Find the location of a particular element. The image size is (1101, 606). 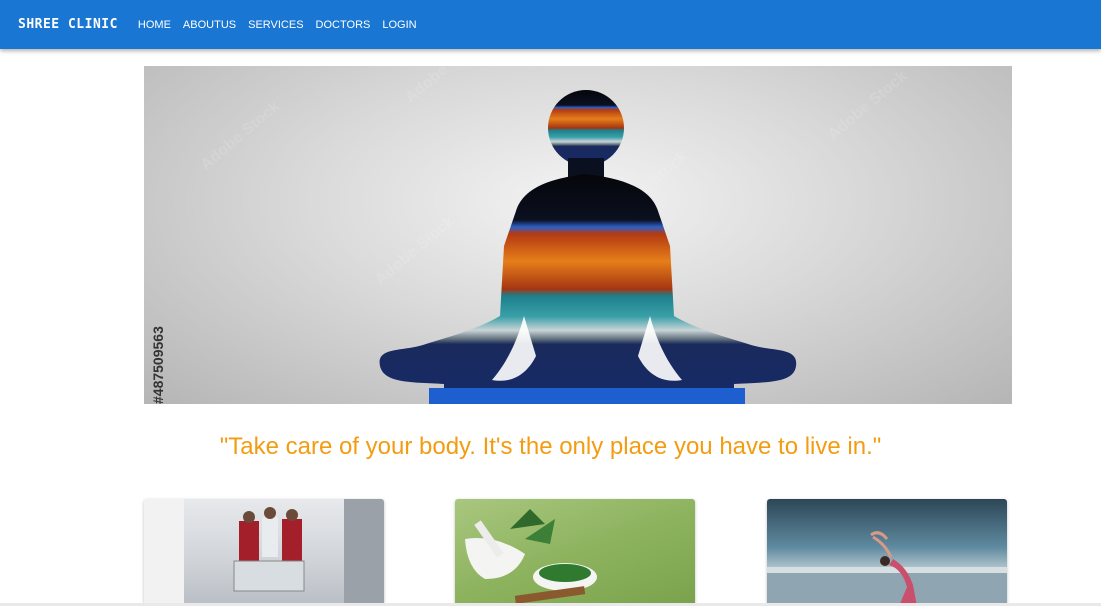

brand-logo: SHREE CLINIC is located at coordinates (68, 24).